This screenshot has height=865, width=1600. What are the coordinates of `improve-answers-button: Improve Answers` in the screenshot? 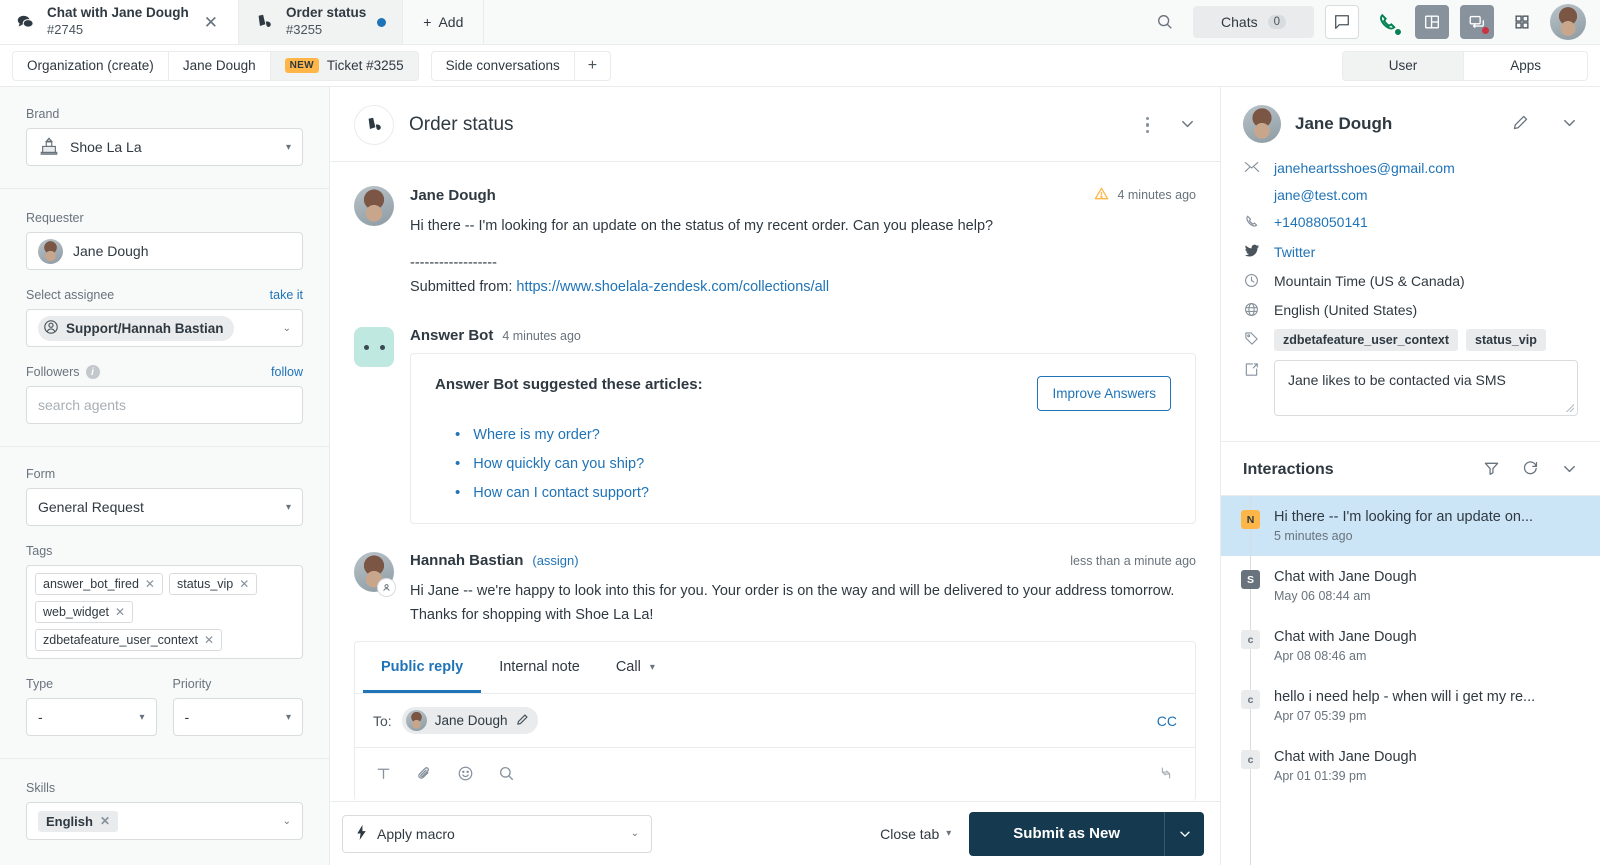 It's located at (1104, 394).